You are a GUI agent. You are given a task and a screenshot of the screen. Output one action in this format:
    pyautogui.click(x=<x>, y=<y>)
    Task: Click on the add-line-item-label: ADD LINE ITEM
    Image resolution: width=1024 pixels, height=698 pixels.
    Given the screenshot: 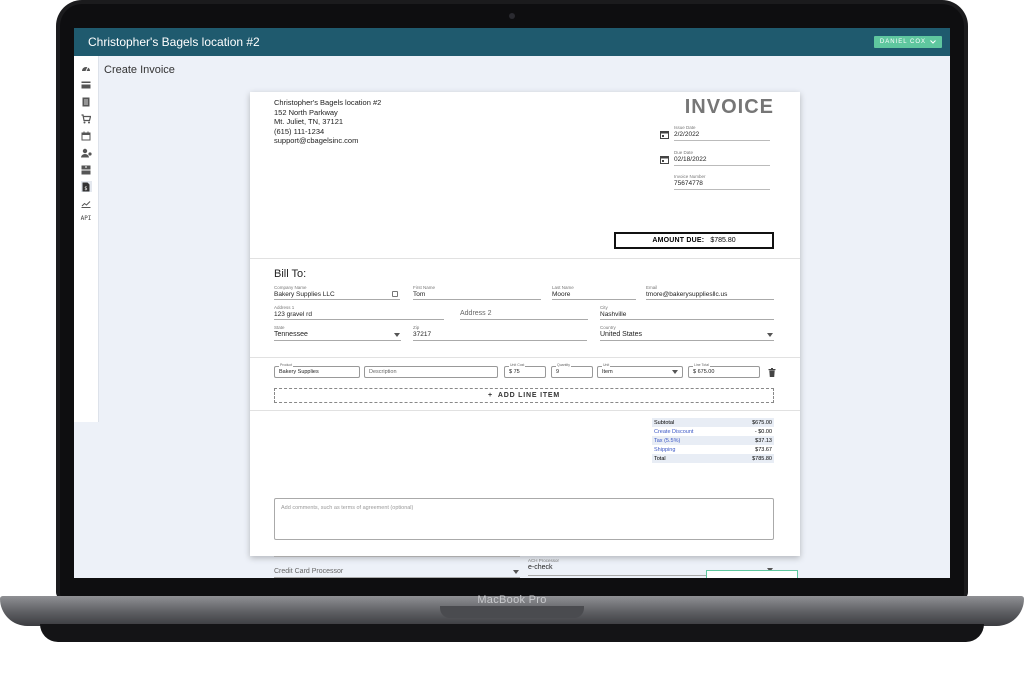 What is the action you would take?
    pyautogui.click(x=528, y=395)
    